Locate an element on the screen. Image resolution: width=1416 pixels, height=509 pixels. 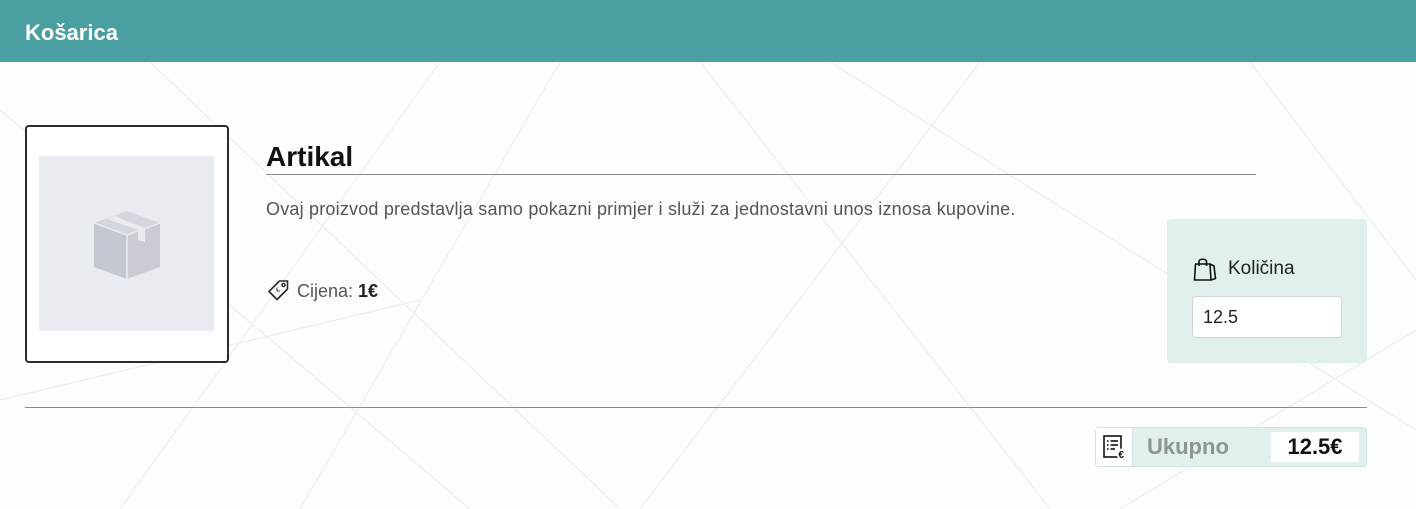
price-row: € Cijena: 1€ is located at coordinates (322, 290).